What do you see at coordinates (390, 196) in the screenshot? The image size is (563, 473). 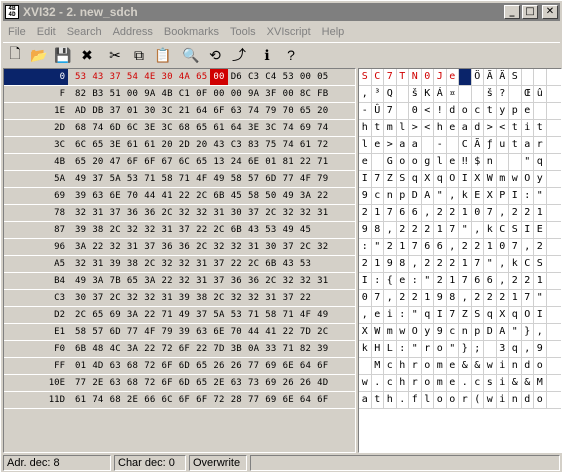 I see `text-char-cell: n` at bounding box center [390, 196].